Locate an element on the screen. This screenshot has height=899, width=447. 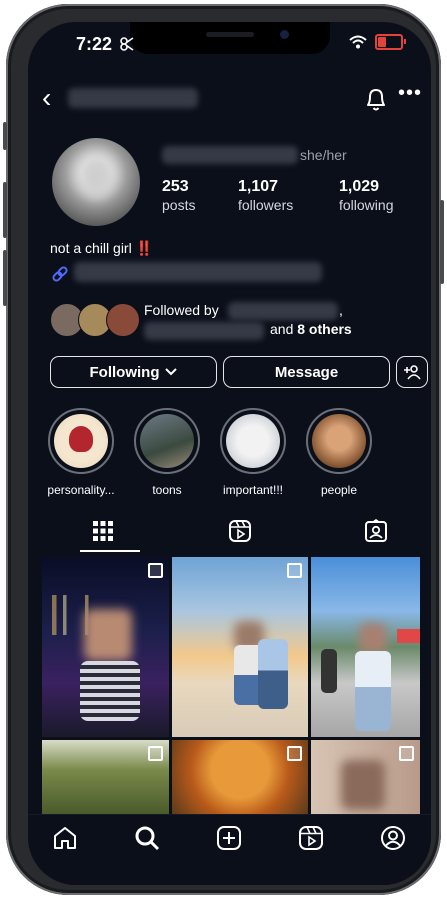
battery-level is located at coordinates (382, 42).